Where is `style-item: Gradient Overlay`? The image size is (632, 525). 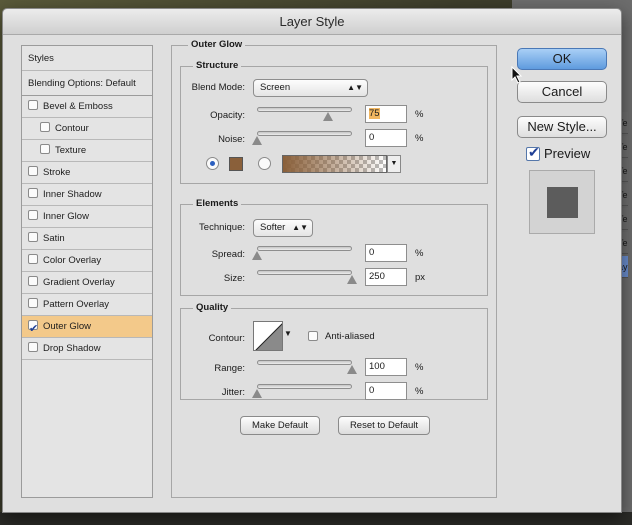 style-item: Gradient Overlay is located at coordinates (87, 283).